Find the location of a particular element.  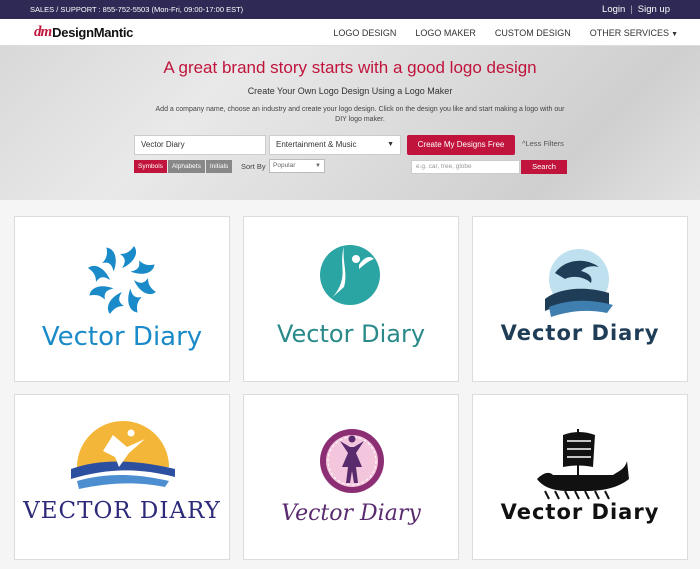

nav-custom-design: CUSTOM DESIGN is located at coordinates (533, 33).